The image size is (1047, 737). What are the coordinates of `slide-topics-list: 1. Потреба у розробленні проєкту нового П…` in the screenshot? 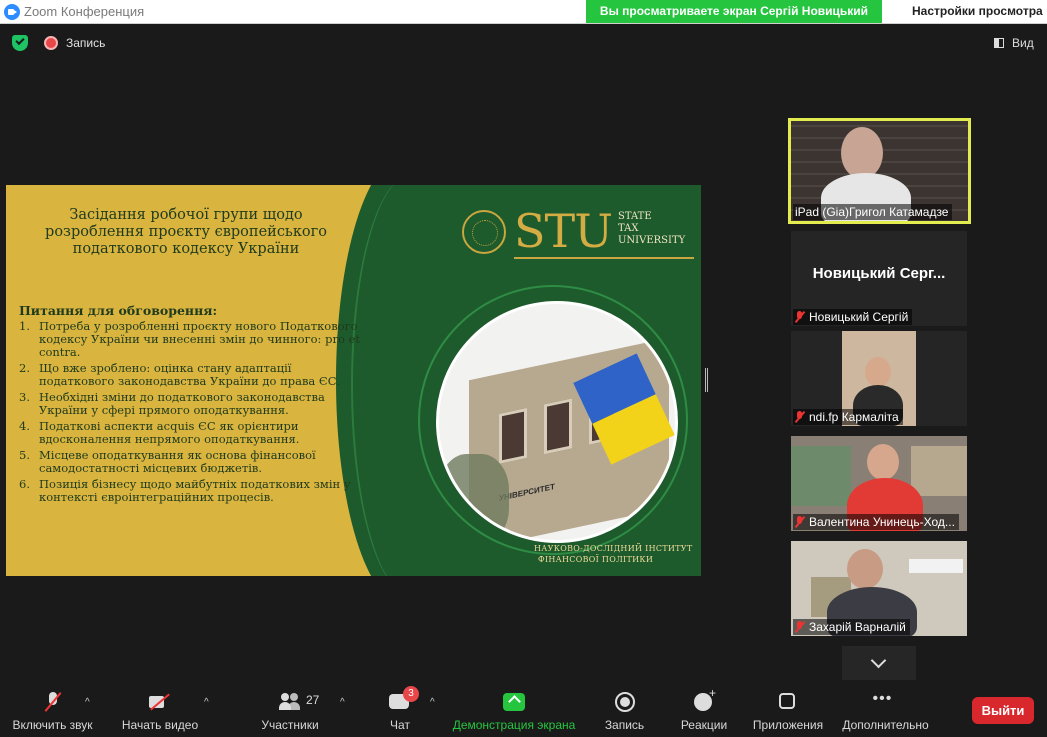 It's located at (194, 413).